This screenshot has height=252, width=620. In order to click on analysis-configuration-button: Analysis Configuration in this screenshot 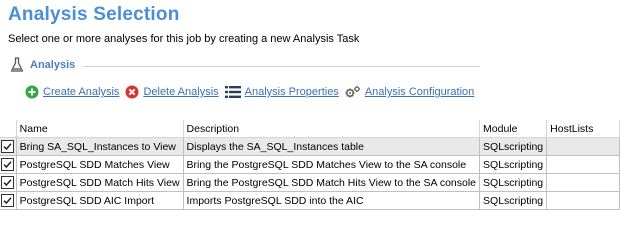, I will do `click(409, 92)`.